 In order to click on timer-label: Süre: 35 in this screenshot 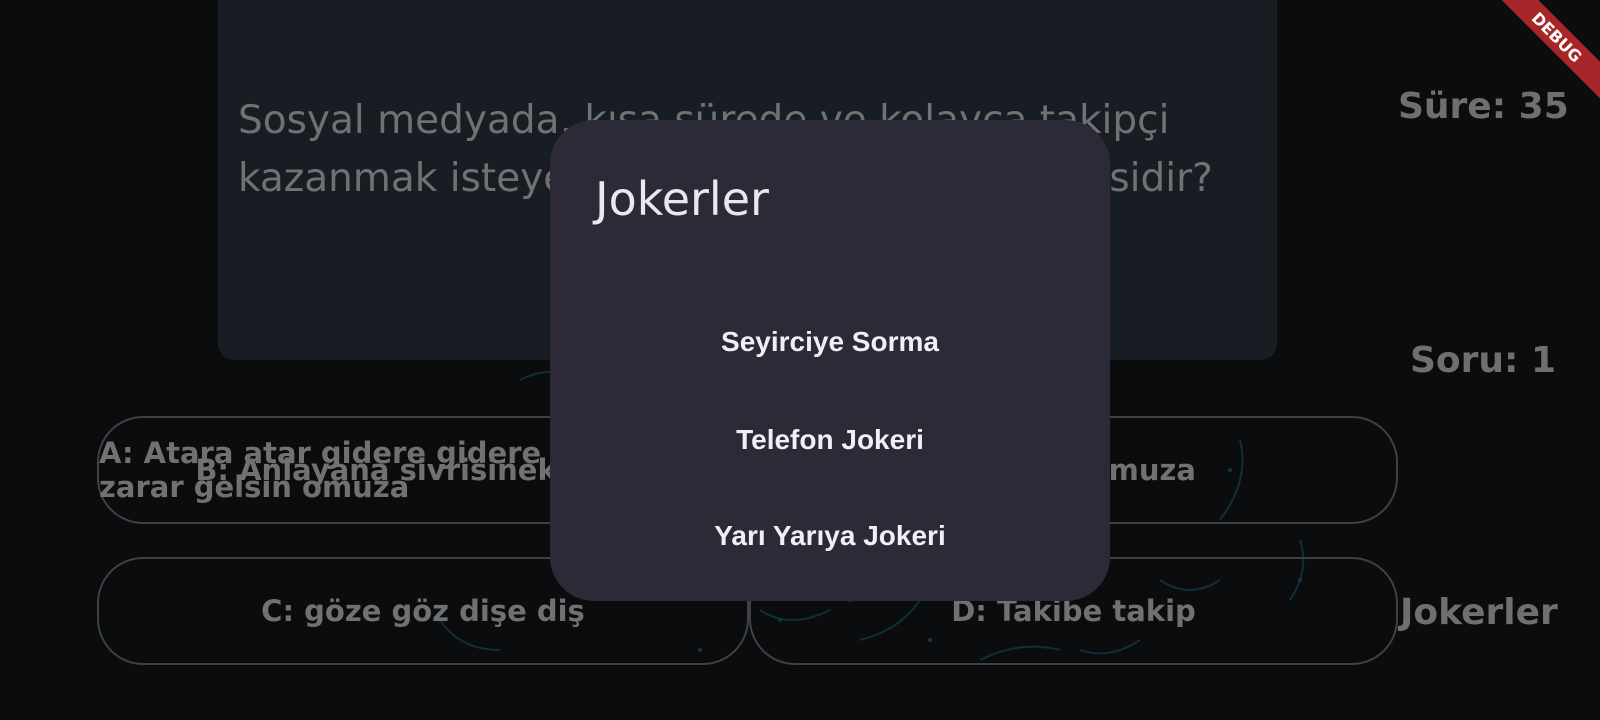, I will do `click(1483, 106)`.